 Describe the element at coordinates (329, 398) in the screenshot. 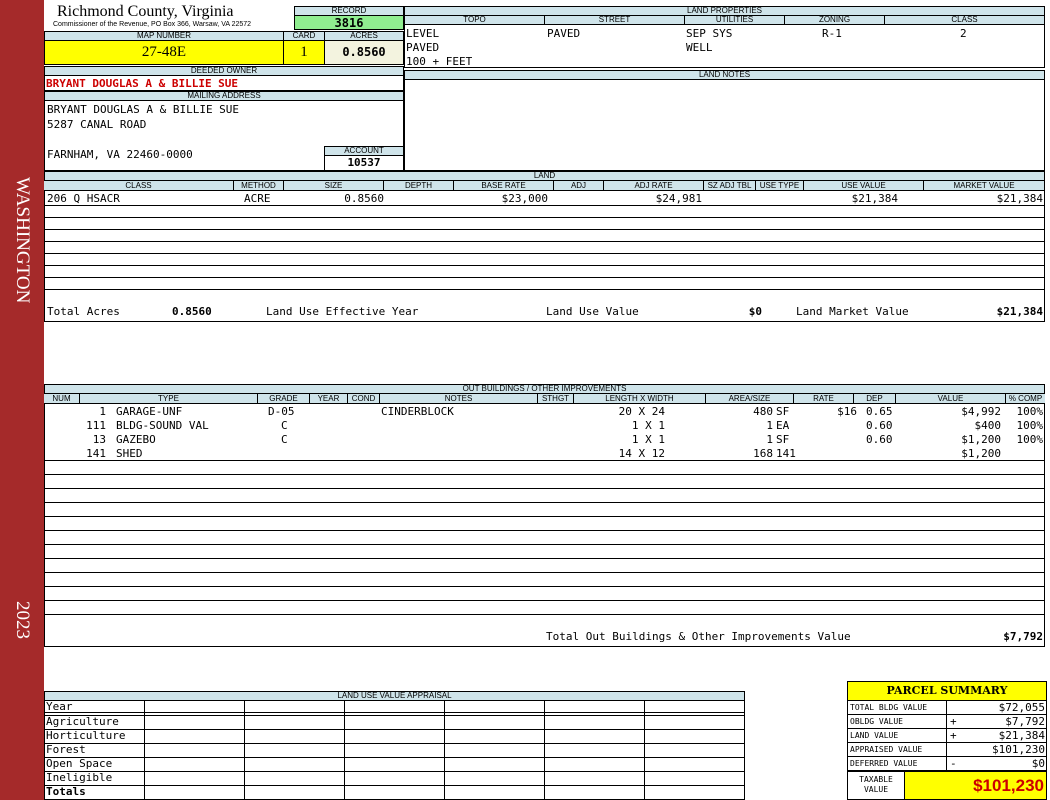

I see `outbuilding-col-header: YEAR` at that location.